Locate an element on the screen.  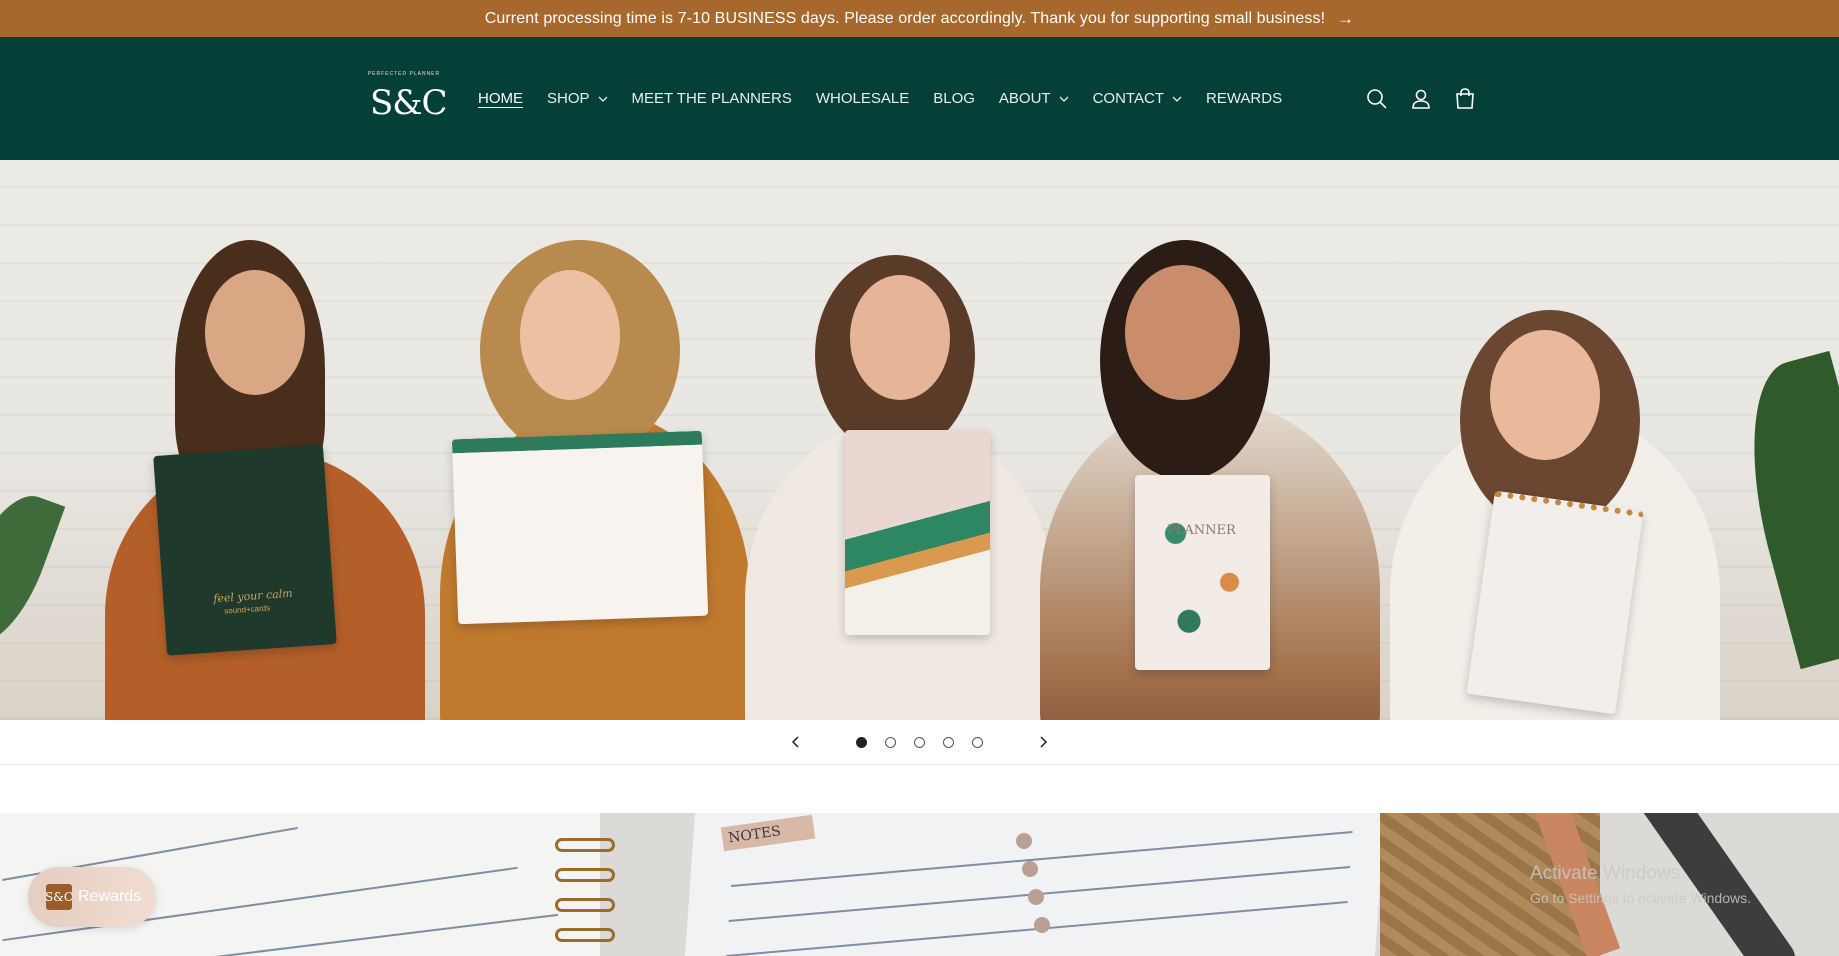
watermark-subtitle: Go to Settings to activate Windows. is located at coordinates (1640, 898).